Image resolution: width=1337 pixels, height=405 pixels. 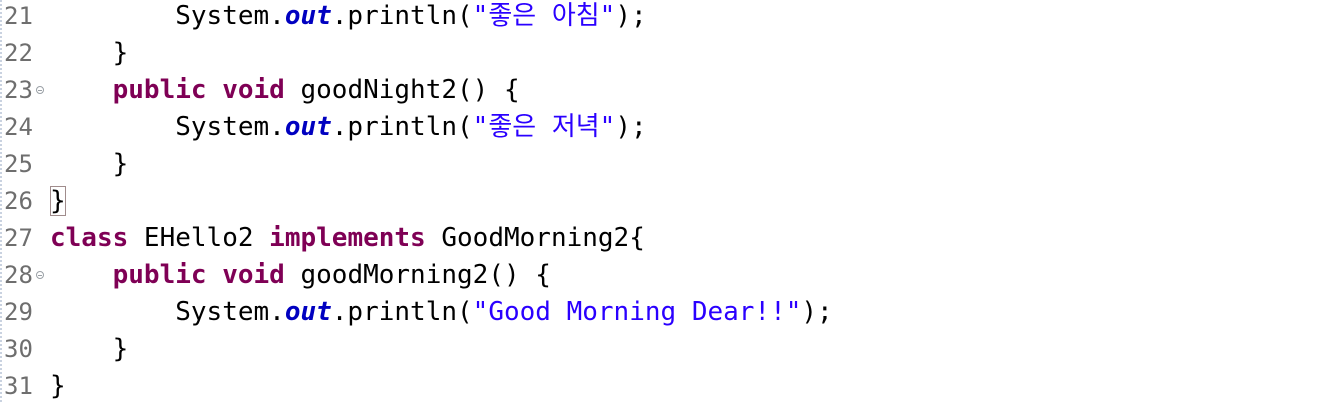 I want to click on code-line: 30 }, so click(x=668, y=349).